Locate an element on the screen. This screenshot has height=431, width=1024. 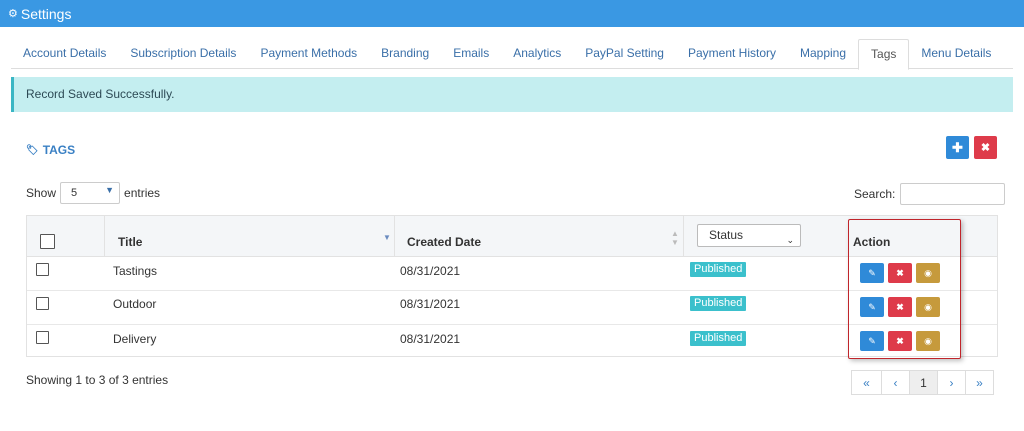
tab-analytics: Analytics is located at coordinates (537, 54).